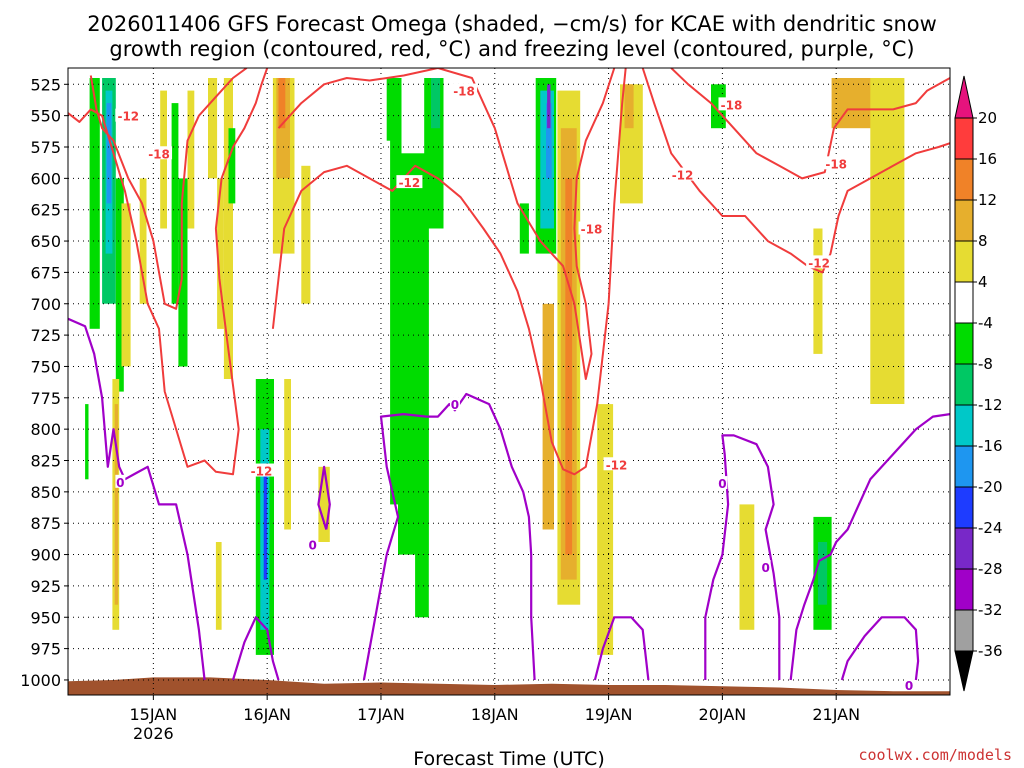  What do you see at coordinates (455, 405) in the screenshot?
I see `fzl-label-2: 0` at bounding box center [455, 405].